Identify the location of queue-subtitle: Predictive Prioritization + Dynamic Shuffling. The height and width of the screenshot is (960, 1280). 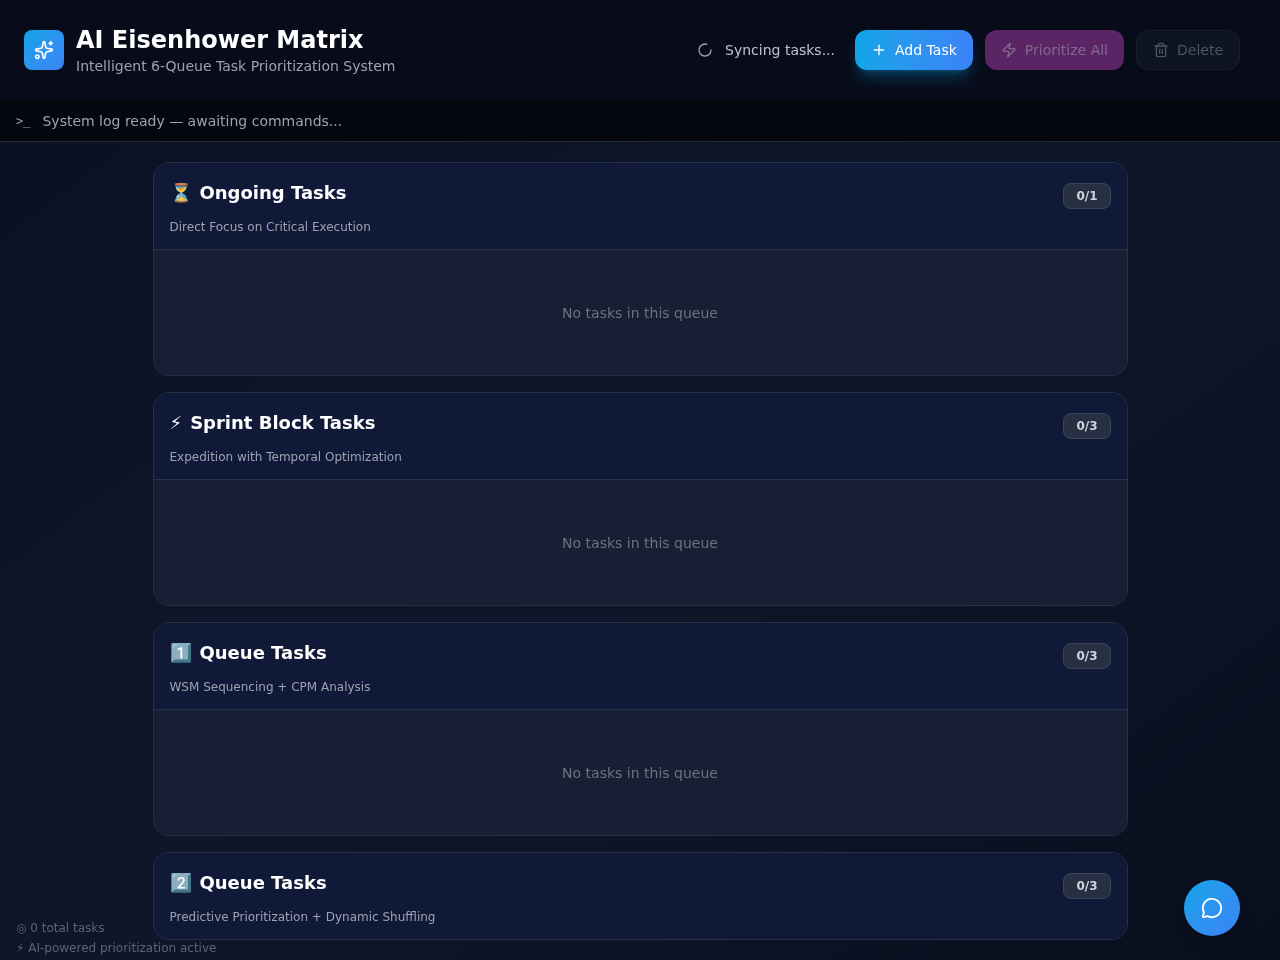
(302, 917).